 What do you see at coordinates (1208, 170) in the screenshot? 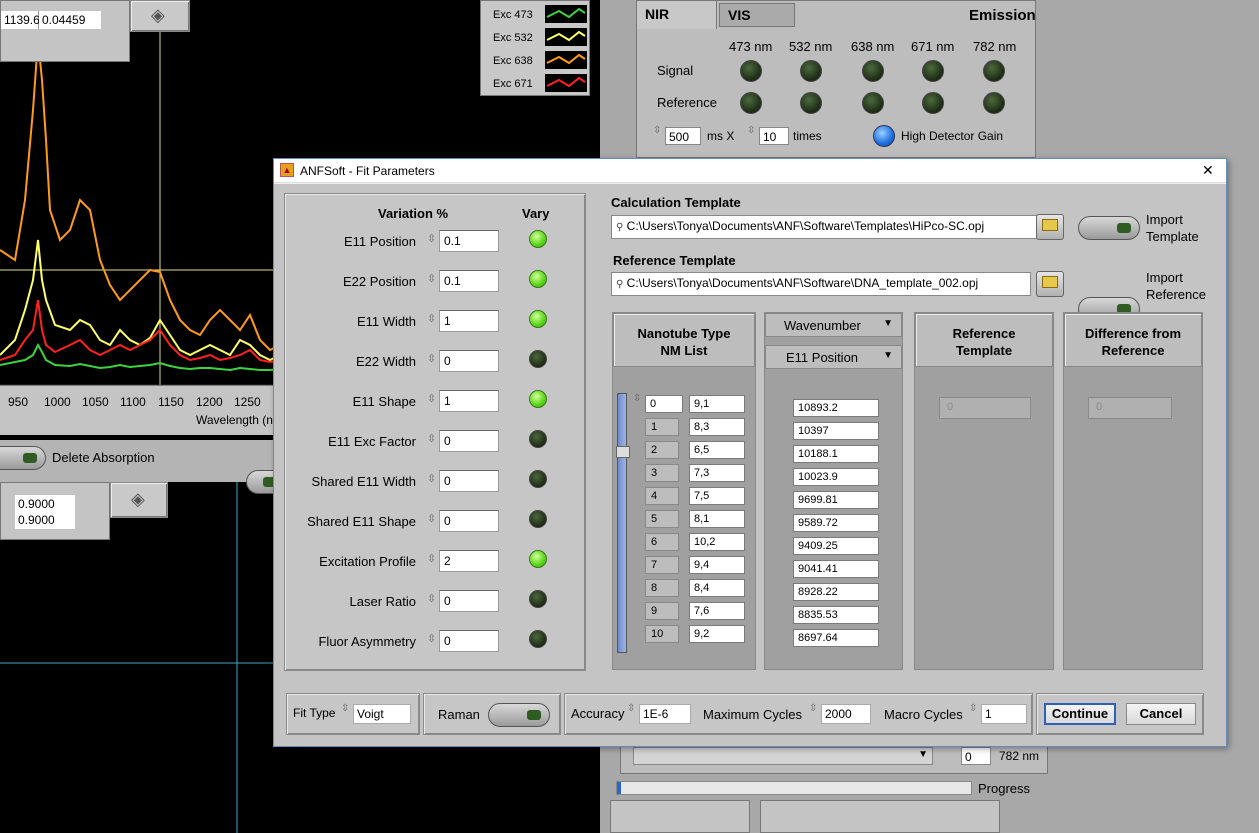
I see `close-icon: ✕` at bounding box center [1208, 170].